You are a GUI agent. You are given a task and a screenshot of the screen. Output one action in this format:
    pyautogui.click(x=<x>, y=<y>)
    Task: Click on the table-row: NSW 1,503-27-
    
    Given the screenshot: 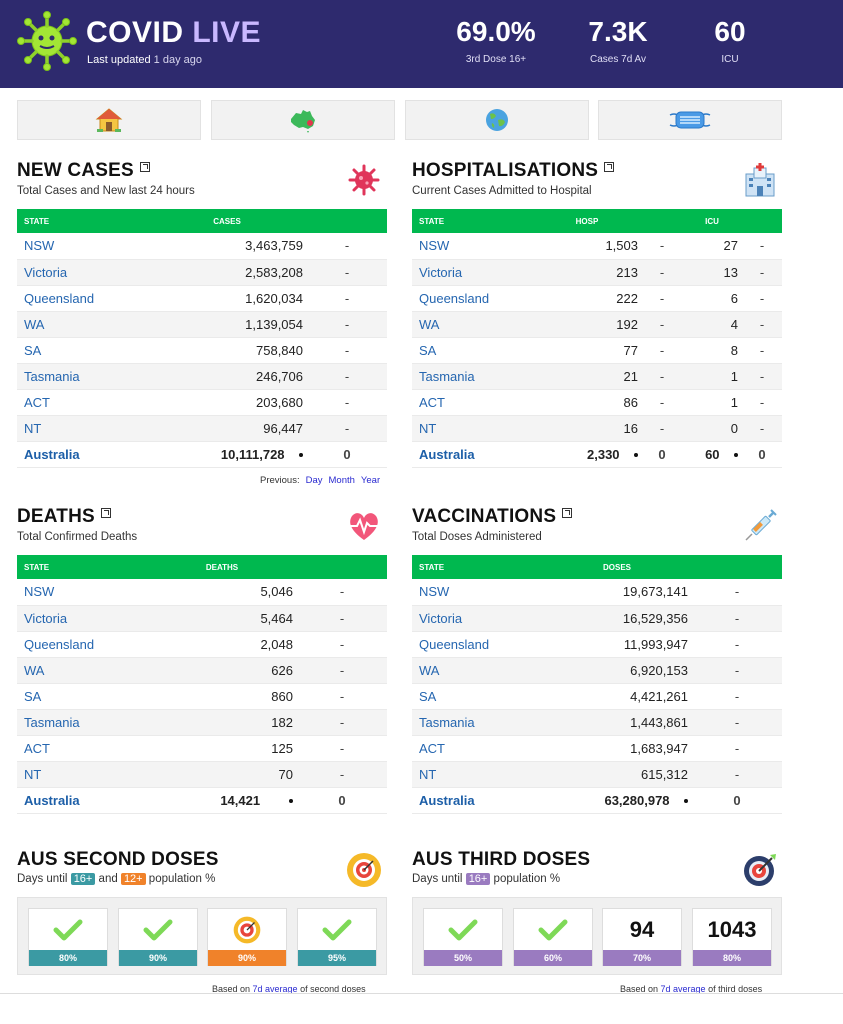 What is the action you would take?
    pyautogui.click(x=597, y=246)
    